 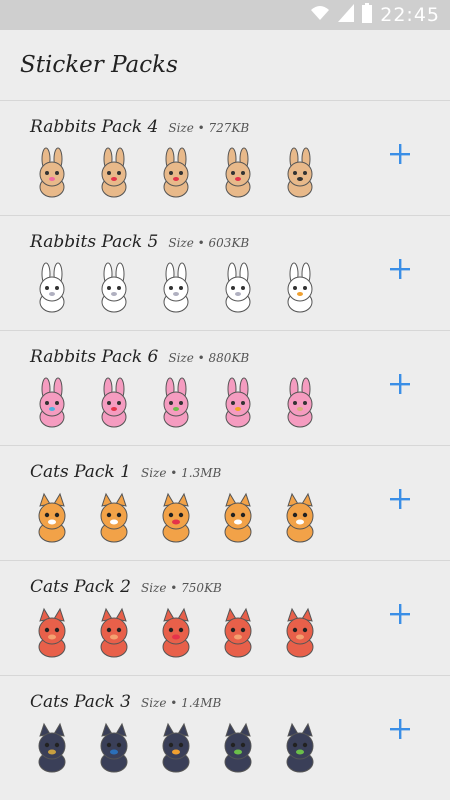 I want to click on signal-icon, so click(x=346, y=15).